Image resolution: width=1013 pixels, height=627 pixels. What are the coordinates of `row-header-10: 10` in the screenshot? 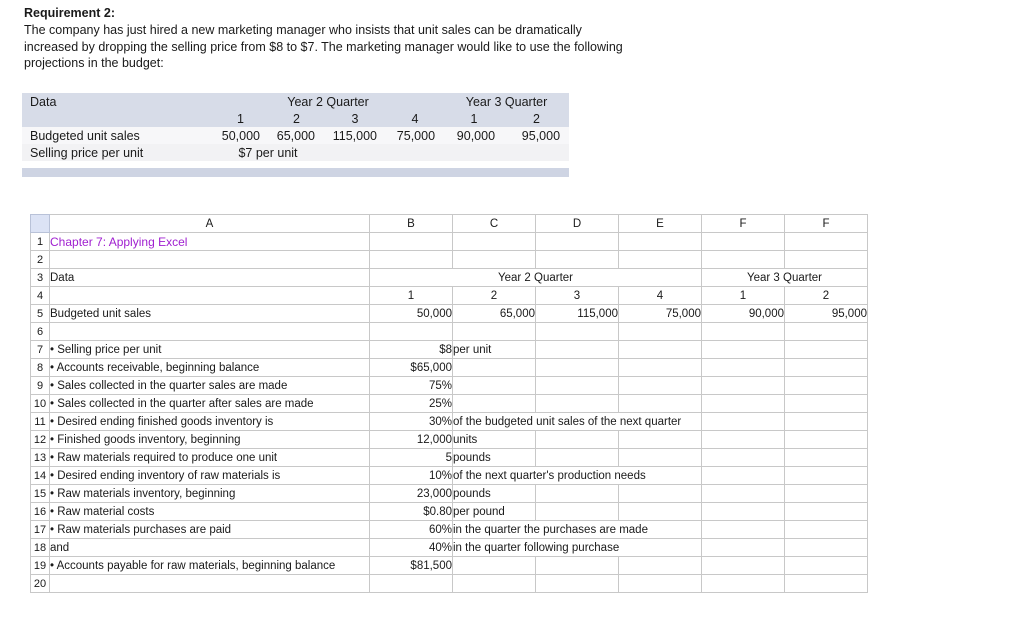 It's located at (40, 403).